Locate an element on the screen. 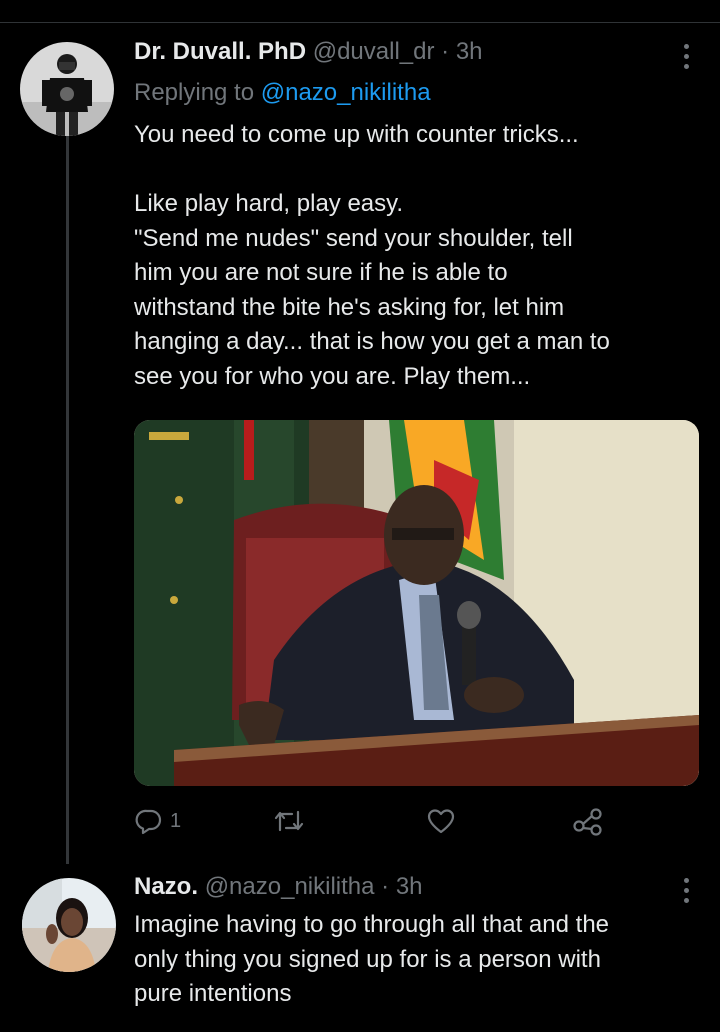 This screenshot has height=1032, width=720. like-icon is located at coordinates (441, 821).